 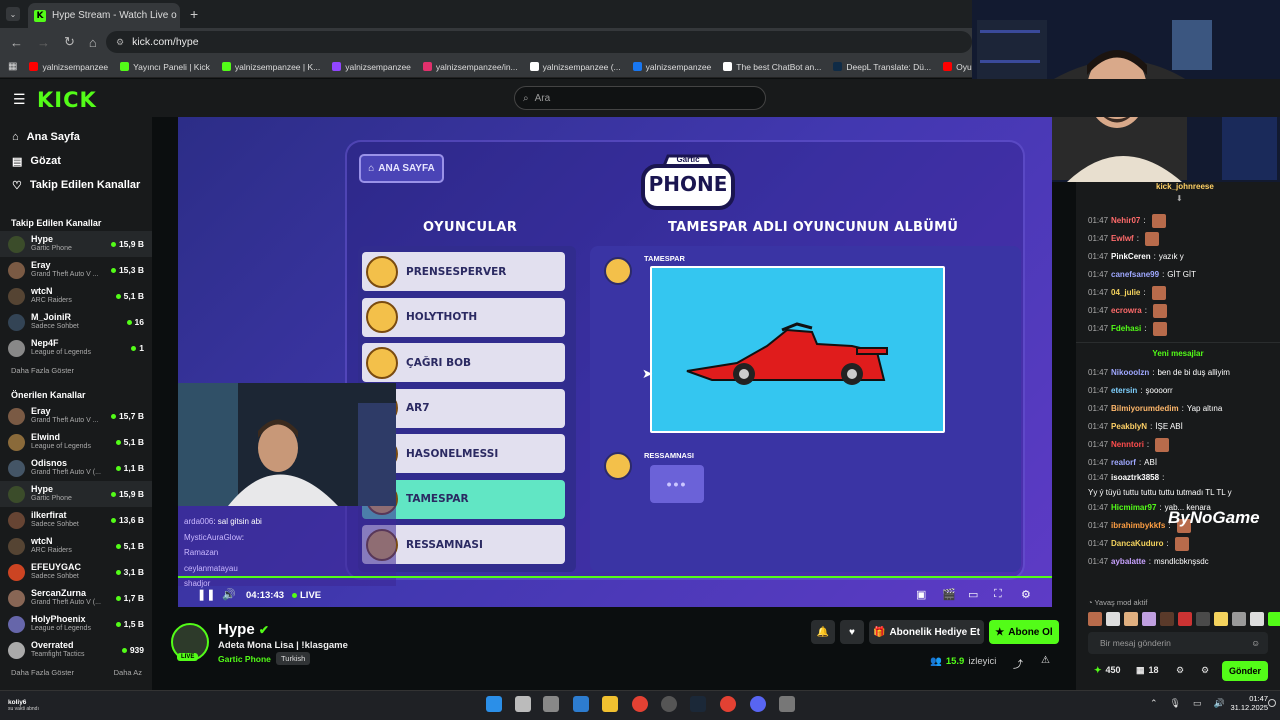 I want to click on live-indicator: LIVE, so click(x=306, y=595).